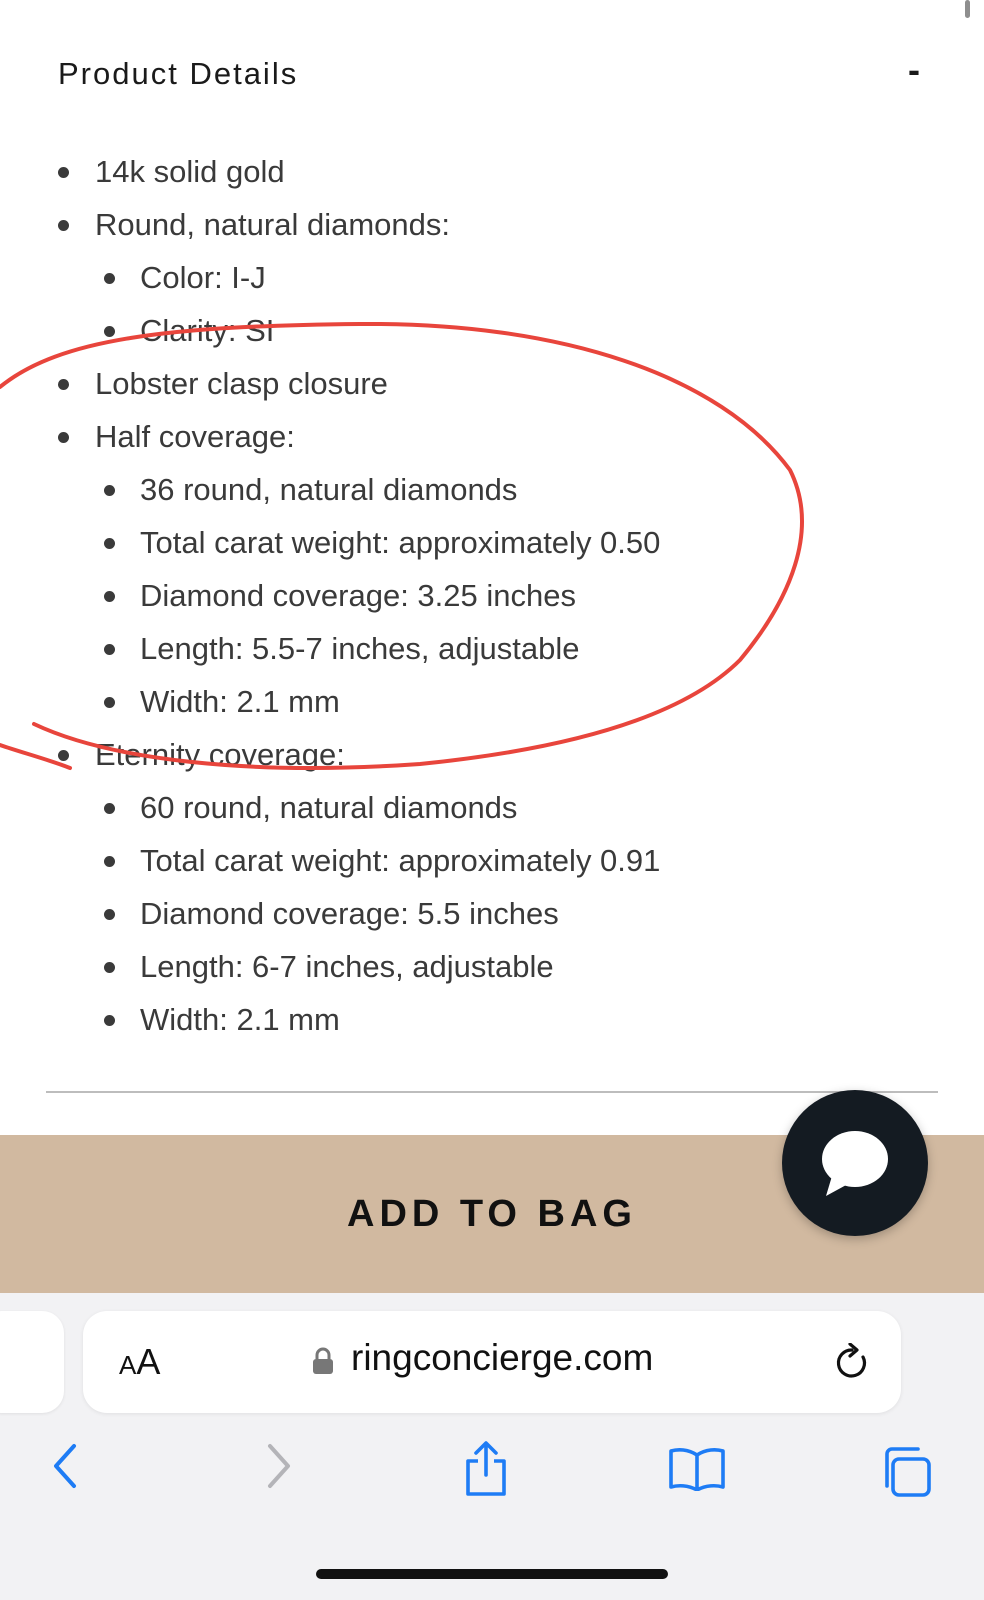 This screenshot has width=984, height=1600. What do you see at coordinates (241, 383) in the screenshot?
I see `detail-text: Lobster clasp closure` at bounding box center [241, 383].